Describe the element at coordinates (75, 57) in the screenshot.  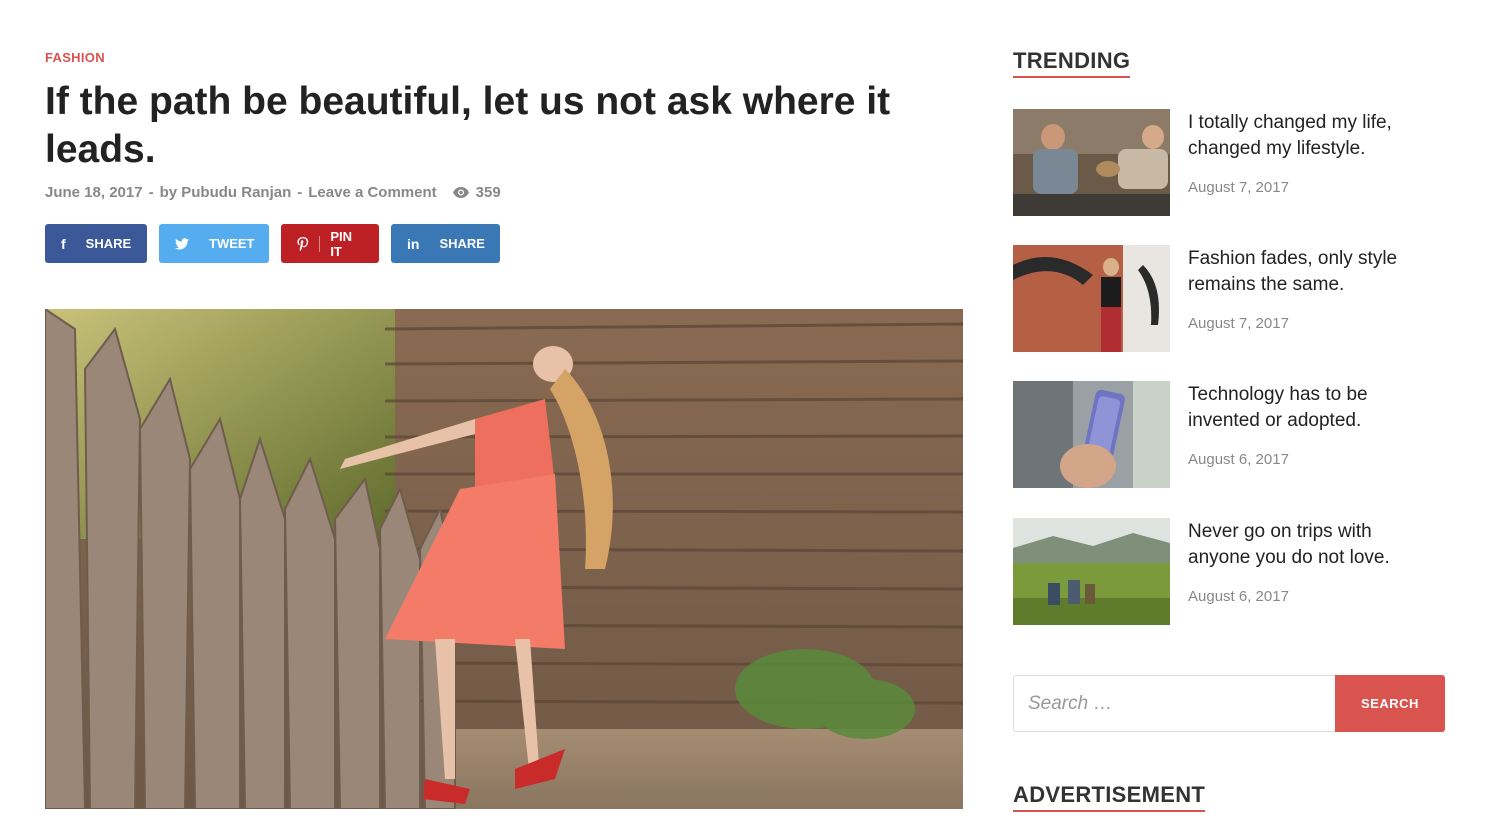
I see `category-link: FASHION` at that location.